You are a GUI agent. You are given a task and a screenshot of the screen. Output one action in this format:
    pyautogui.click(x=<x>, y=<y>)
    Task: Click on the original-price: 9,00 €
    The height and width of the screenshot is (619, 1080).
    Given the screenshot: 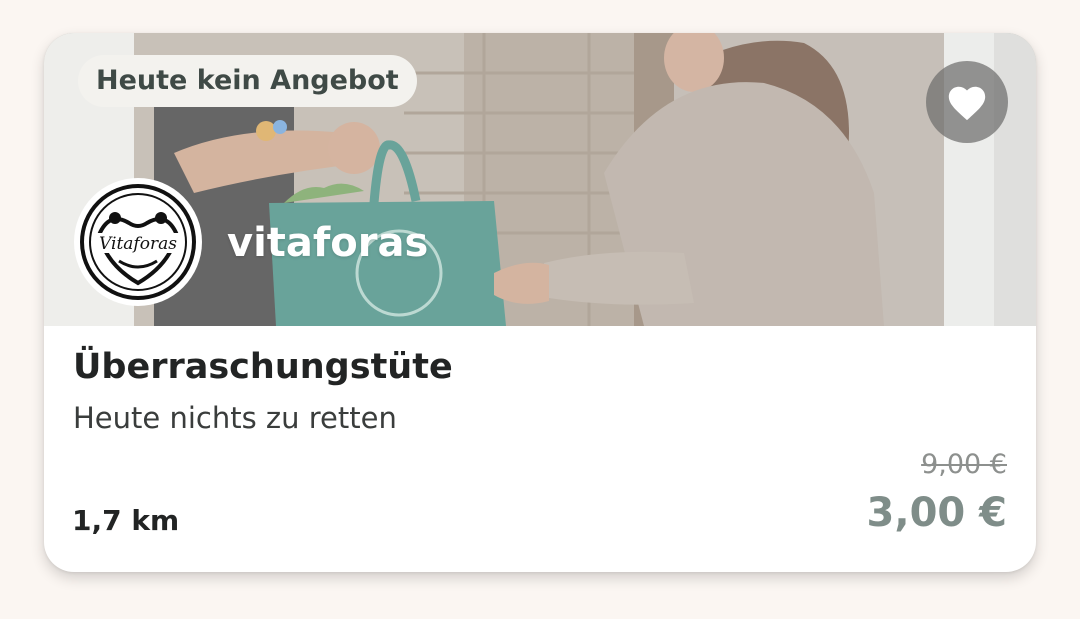 What is the action you would take?
    pyautogui.click(x=964, y=464)
    